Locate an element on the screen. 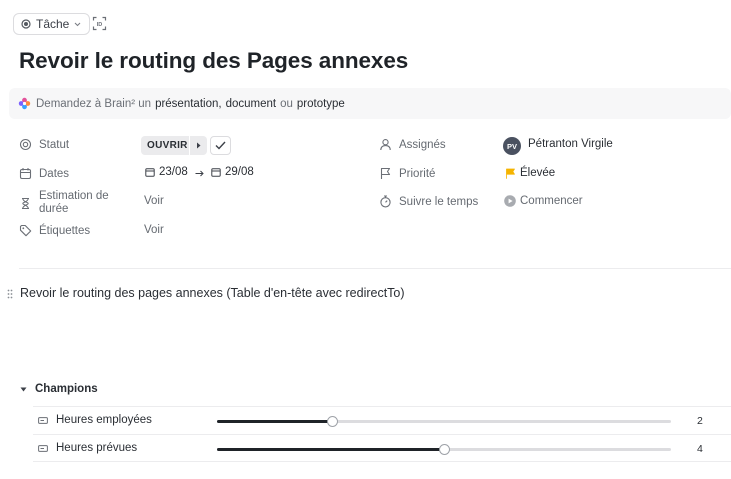 The width and height of the screenshot is (731, 479). hours-planned-label: Heures prévues is located at coordinates (97, 448).